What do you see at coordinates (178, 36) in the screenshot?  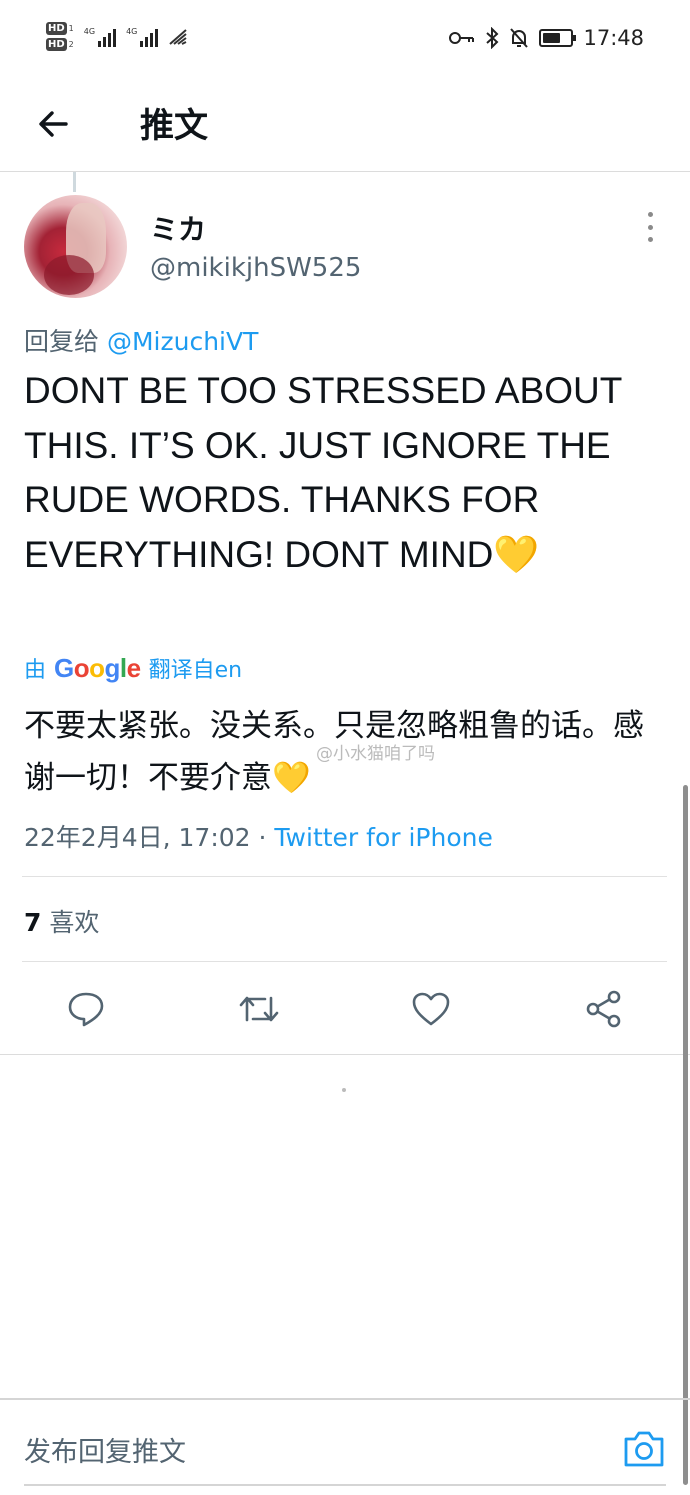 I see `wifi-icon` at bounding box center [178, 36].